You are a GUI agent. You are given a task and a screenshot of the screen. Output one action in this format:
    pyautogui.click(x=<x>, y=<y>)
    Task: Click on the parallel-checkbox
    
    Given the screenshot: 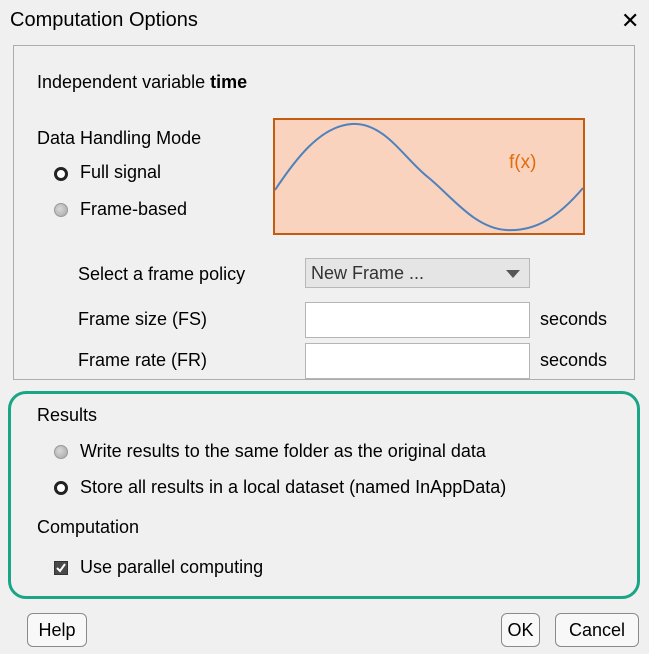 What is the action you would take?
    pyautogui.click(x=61, y=568)
    